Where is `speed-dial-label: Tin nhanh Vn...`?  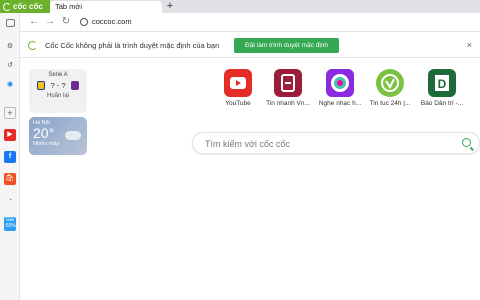 speed-dial-label: Tin nhanh Vn... is located at coordinates (288, 103).